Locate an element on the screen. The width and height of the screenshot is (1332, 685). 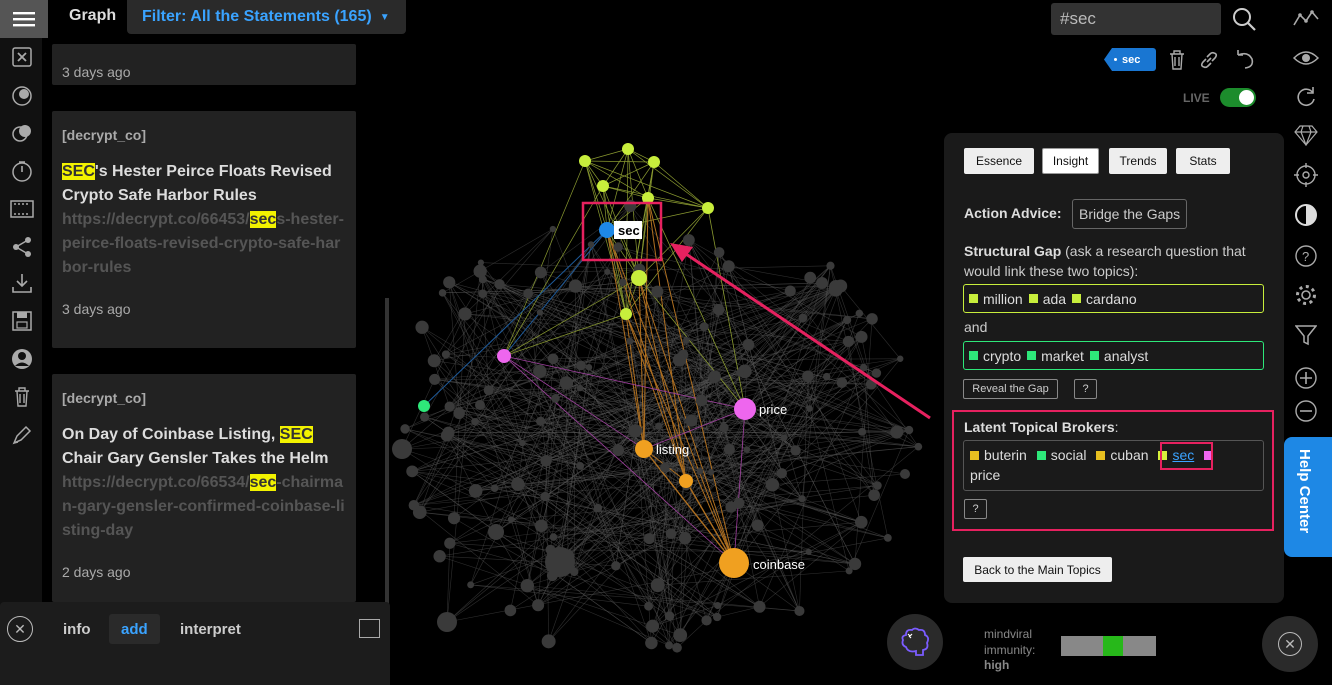
feed-scrollbar is located at coordinates (387, 453).